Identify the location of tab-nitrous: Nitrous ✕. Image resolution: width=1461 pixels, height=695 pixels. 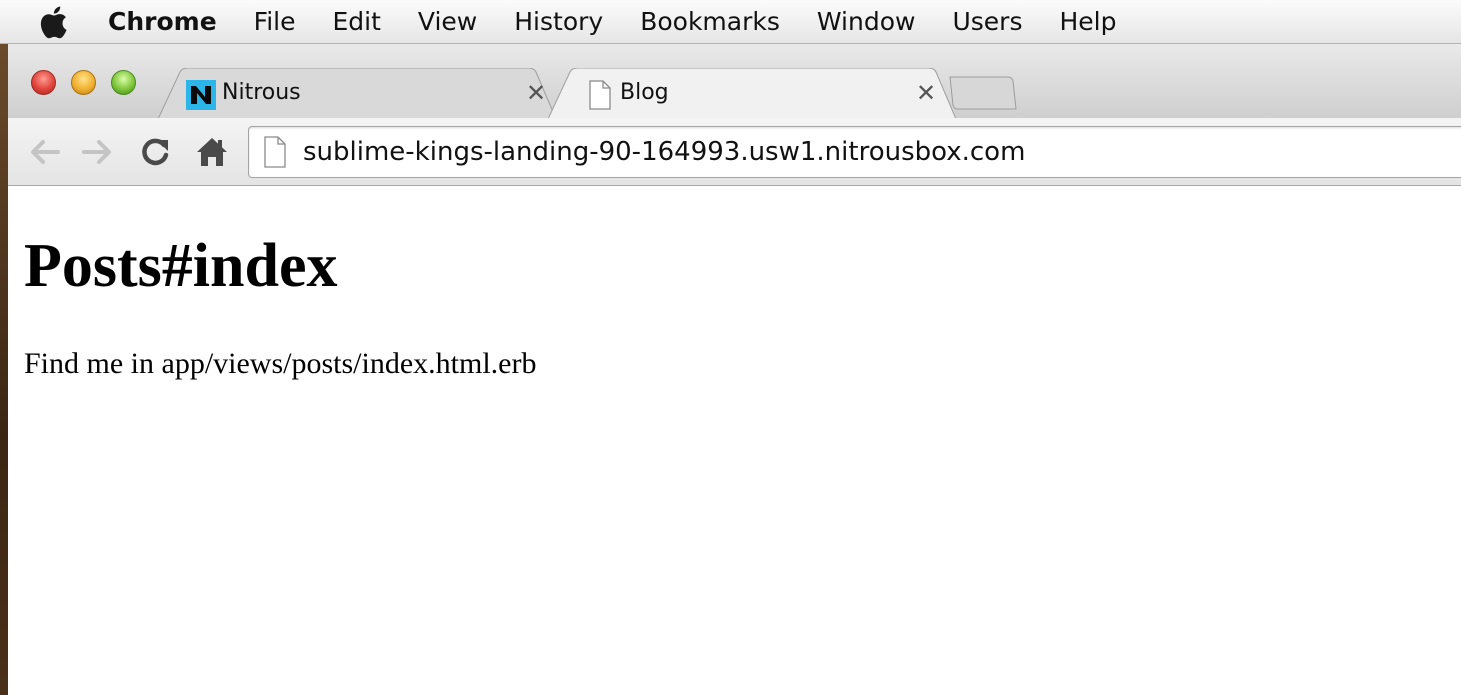
(358, 94).